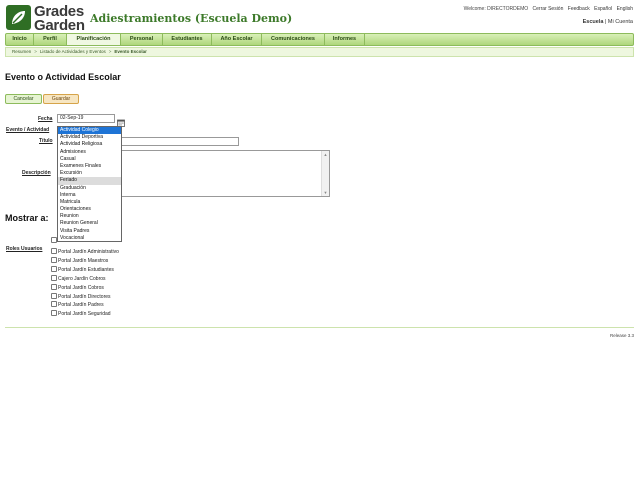  What do you see at coordinates (94, 39) in the screenshot?
I see `nav-item-planificacion: Planificación` at bounding box center [94, 39].